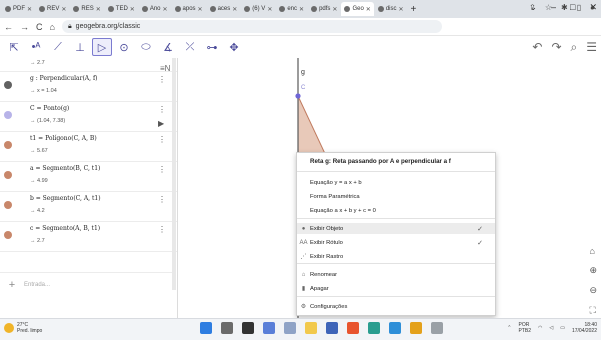 The image size is (601, 340). What do you see at coordinates (14, 47) in the screenshot?
I see `move-tool-icon: ⇱` at bounding box center [14, 47].